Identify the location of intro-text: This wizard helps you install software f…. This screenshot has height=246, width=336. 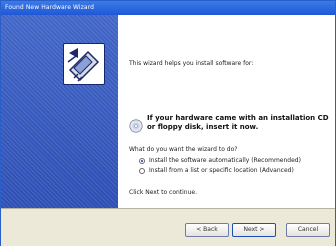
(191, 63).